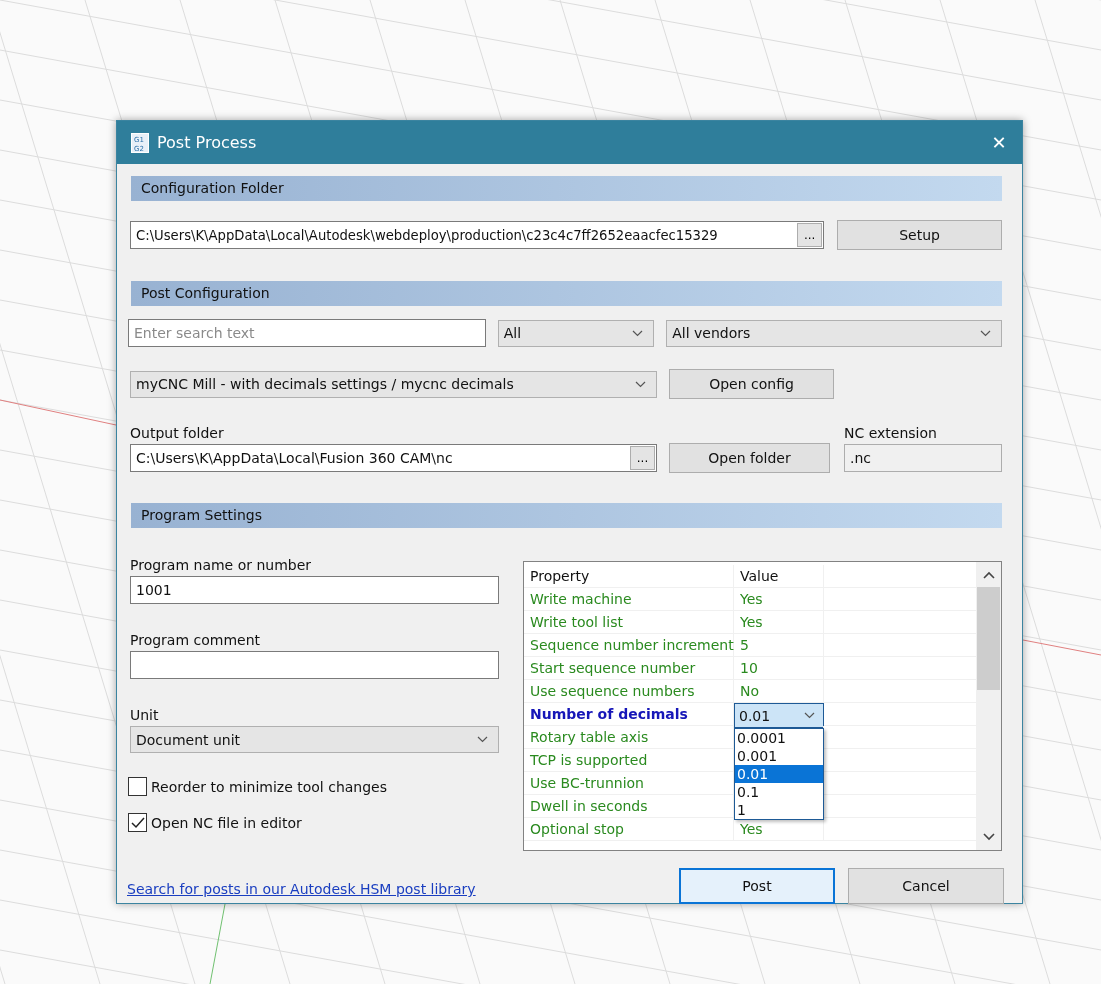 Image resolution: width=1101 pixels, height=984 pixels. Describe the element at coordinates (999, 142) in the screenshot. I see `close-button: ✕` at that location.